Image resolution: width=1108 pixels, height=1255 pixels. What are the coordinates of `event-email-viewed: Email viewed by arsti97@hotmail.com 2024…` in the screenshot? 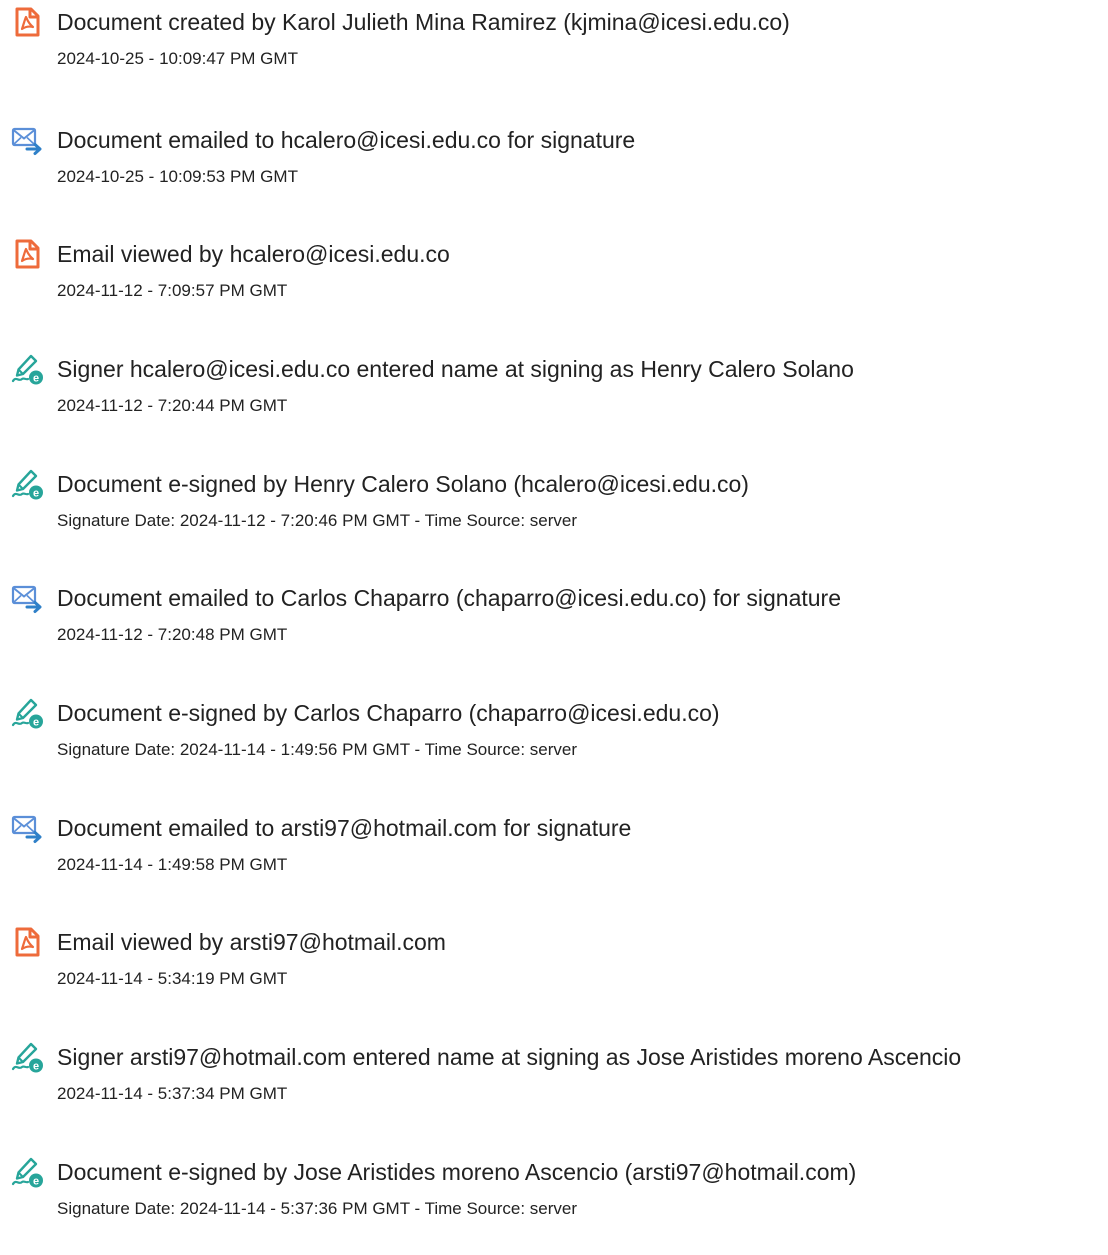 It's located at (554, 975).